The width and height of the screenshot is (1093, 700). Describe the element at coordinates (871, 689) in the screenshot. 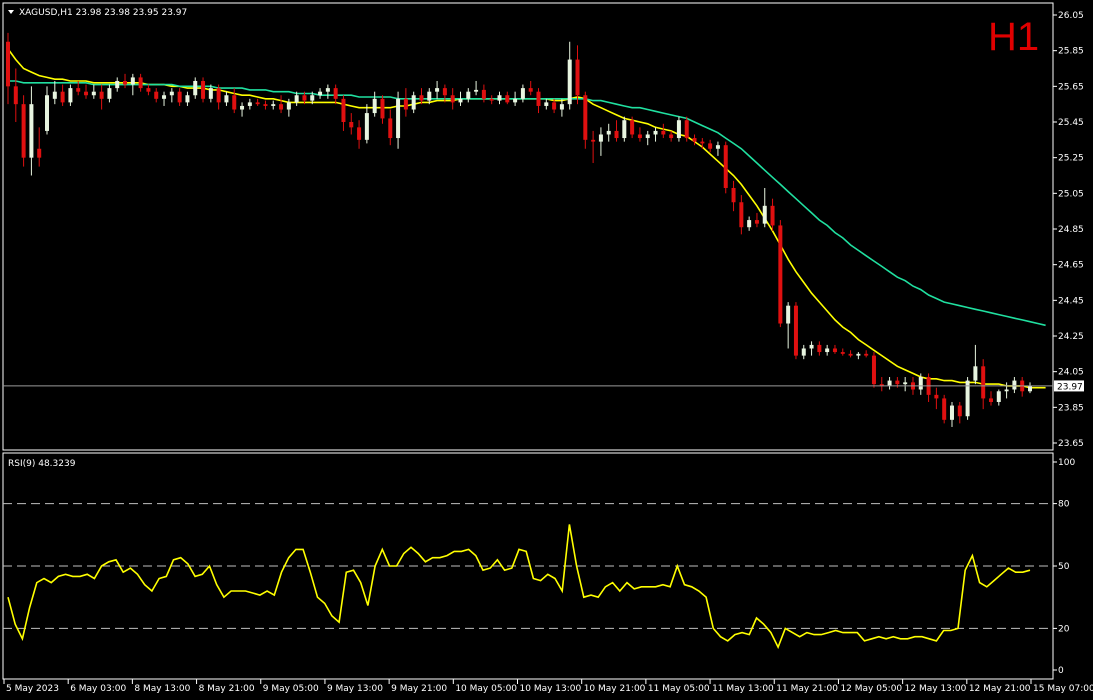

I see `time-tick-label: 12 May 05:00` at that location.